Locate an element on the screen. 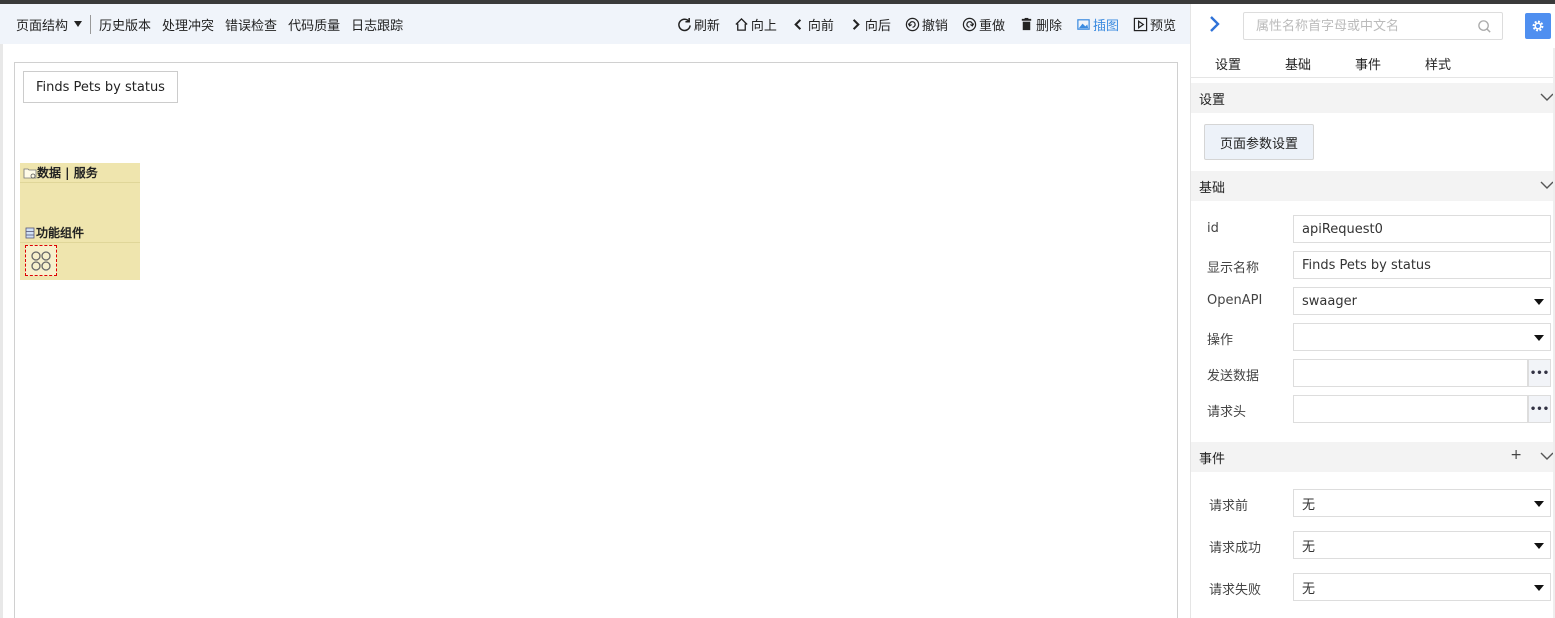  tab-style: 样式 is located at coordinates (1438, 65).